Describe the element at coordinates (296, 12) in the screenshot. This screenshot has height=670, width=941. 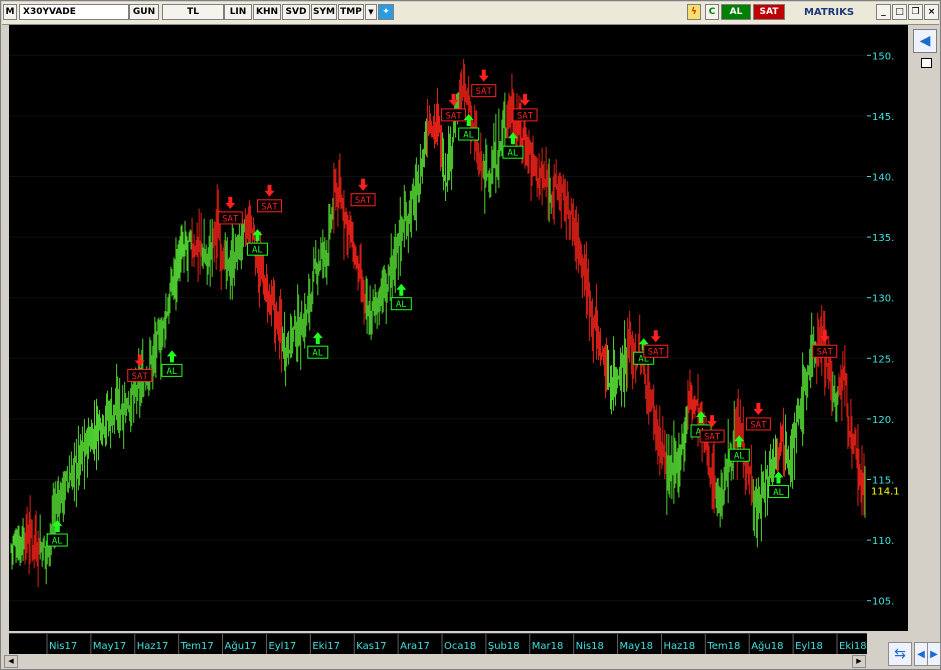
I see `svd-button: SVD` at that location.